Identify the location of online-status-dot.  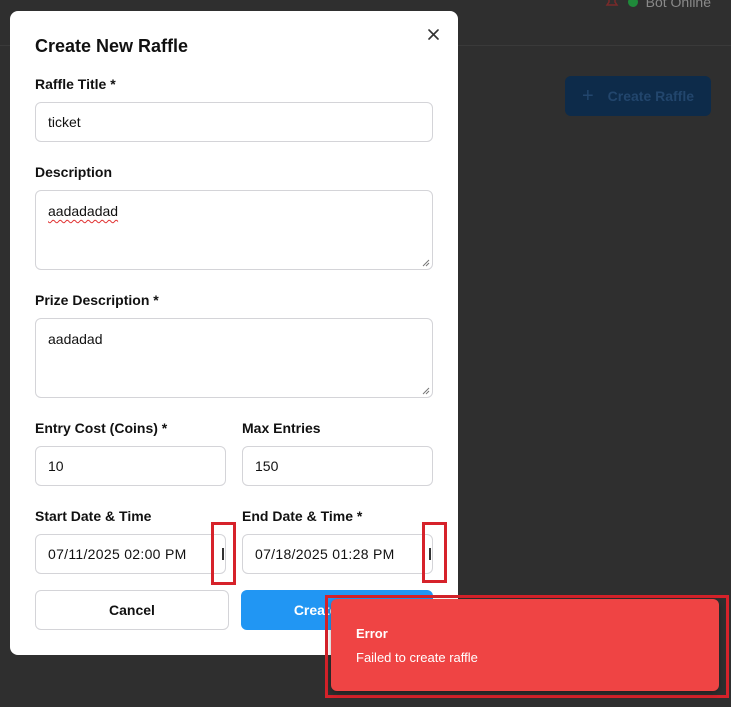
(632, 3).